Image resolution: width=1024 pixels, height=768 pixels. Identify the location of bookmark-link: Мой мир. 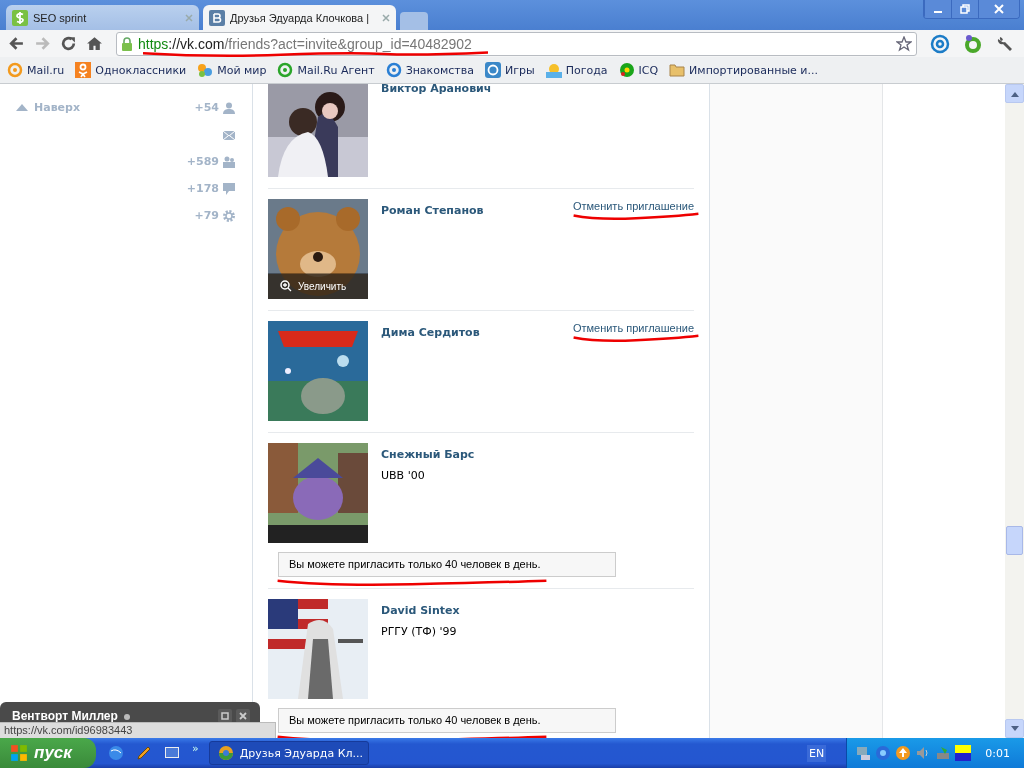
(232, 70).